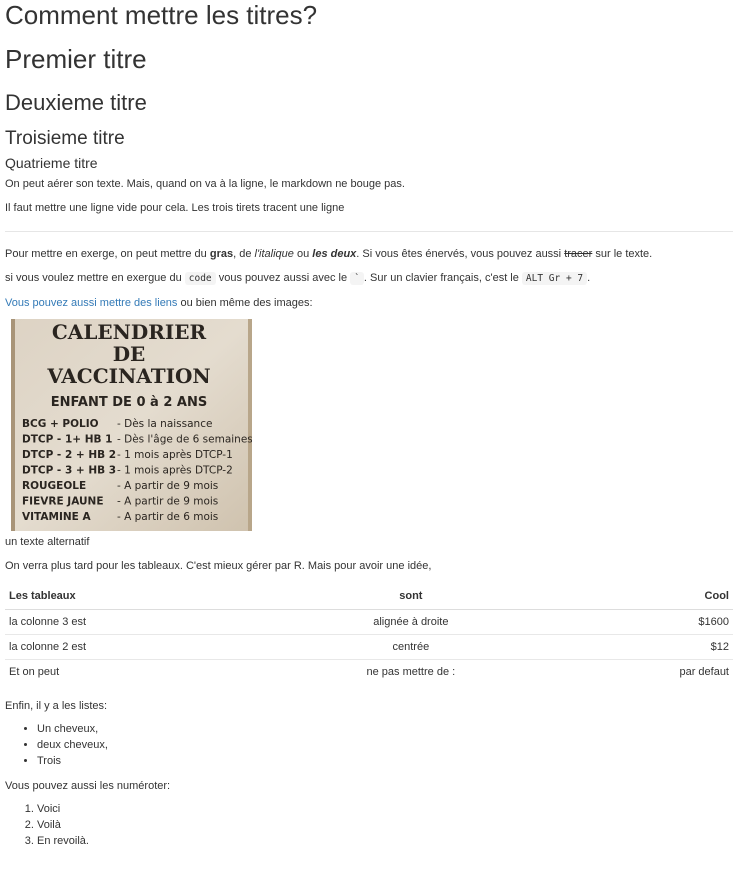 The height and width of the screenshot is (874, 738). I want to click on image-row-label: DTCP - 1+ HB 1, so click(67, 440).